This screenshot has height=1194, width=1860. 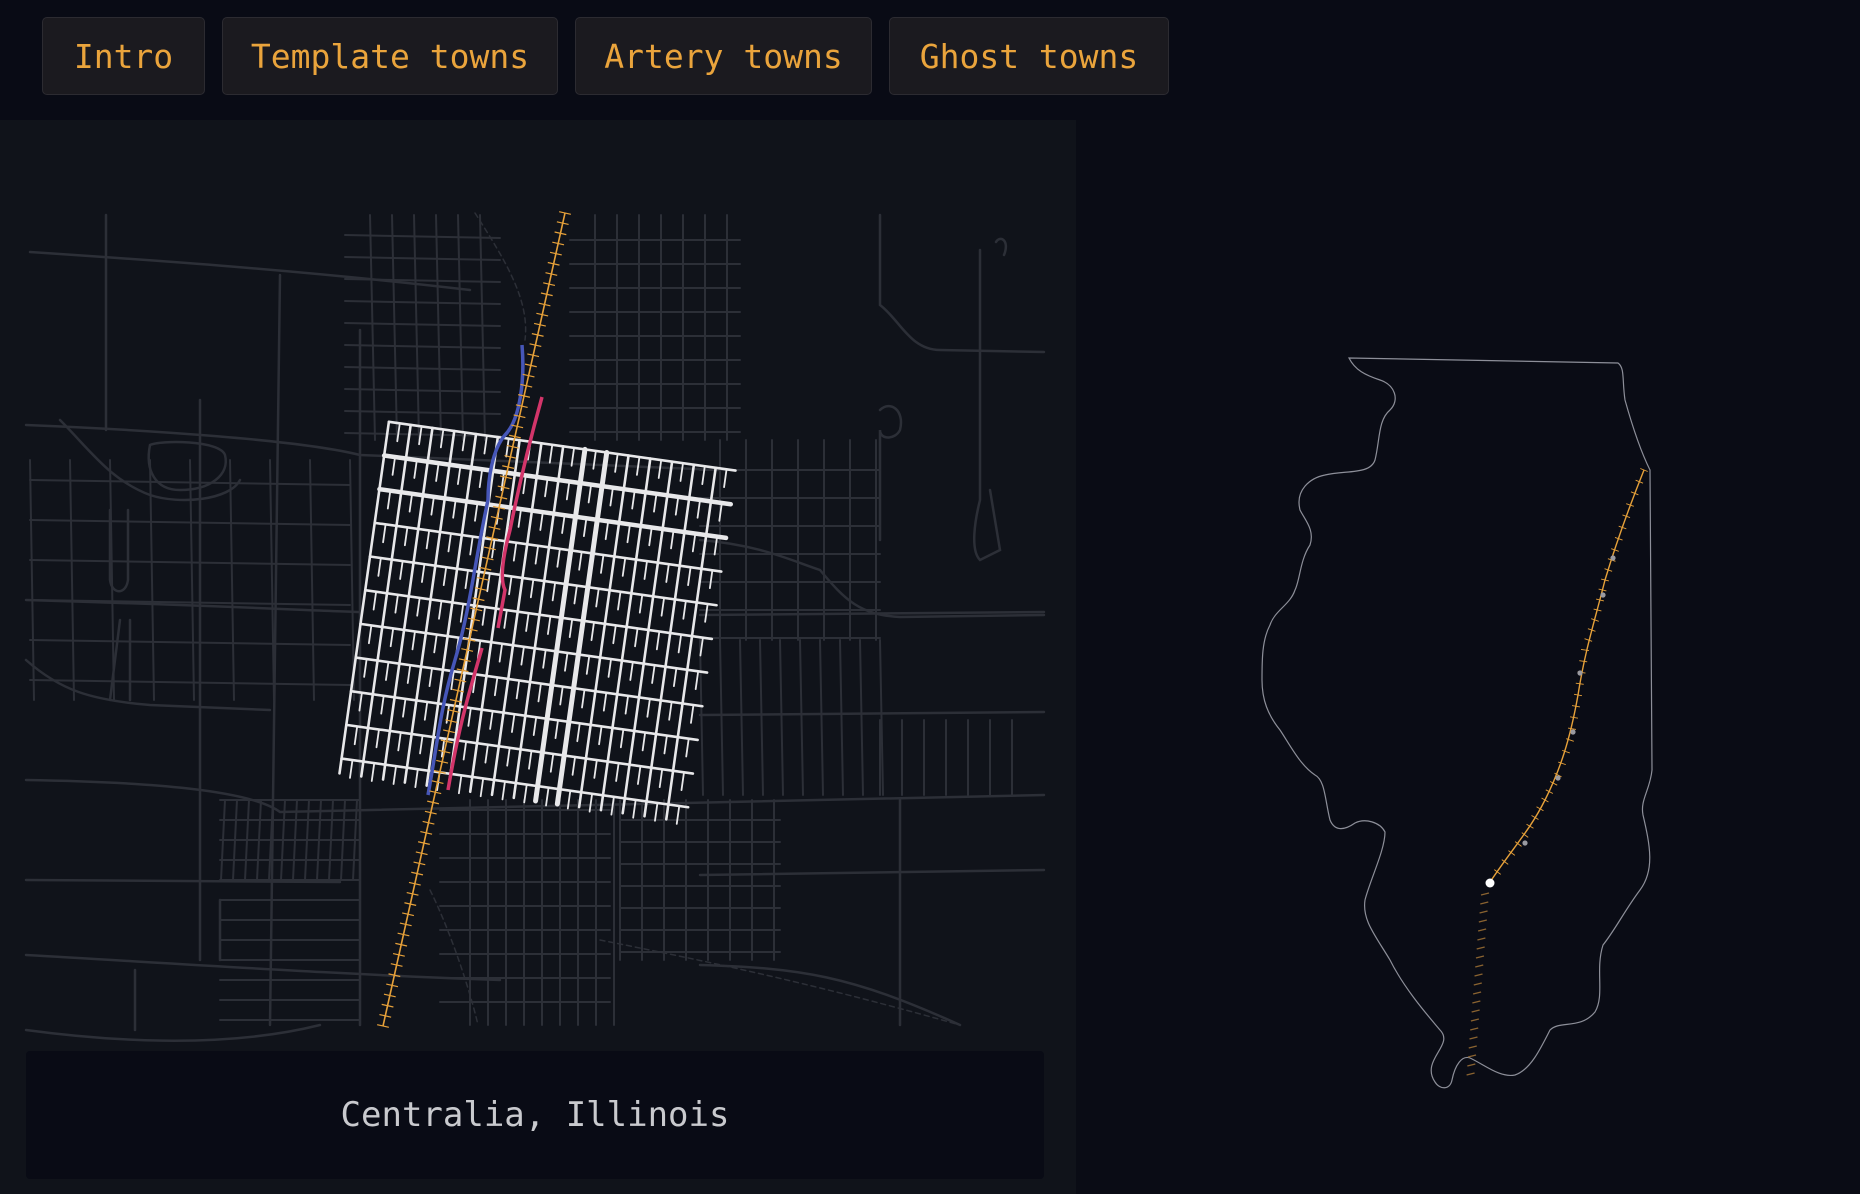 I want to click on caption-box: Centralia, Illinois, so click(x=535, y=1115).